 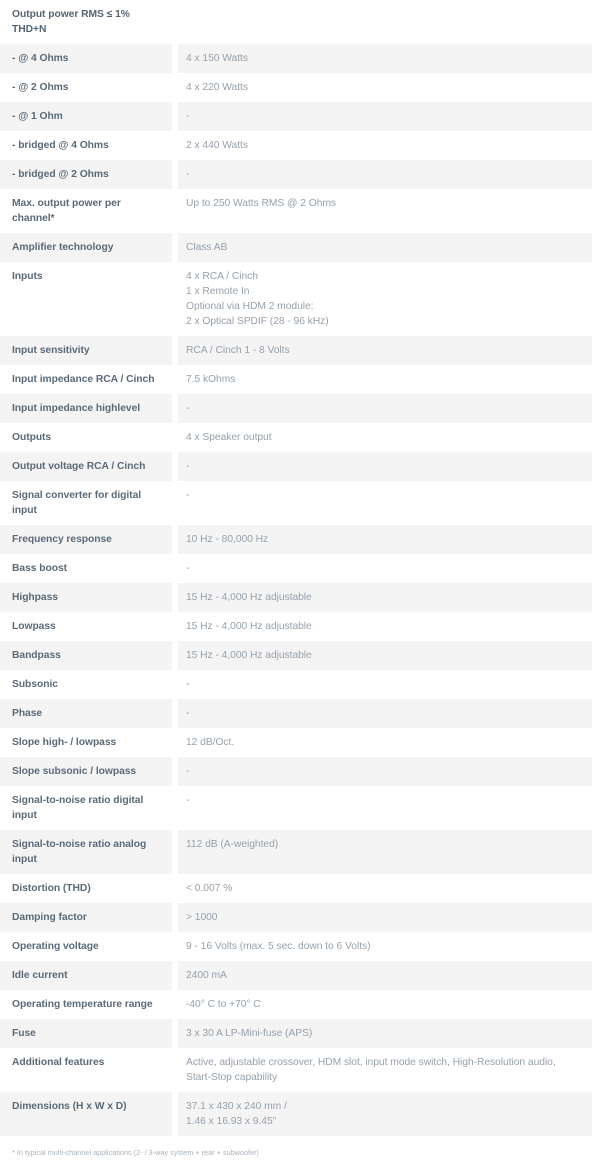 I want to click on spec-value: 4 x 220 Watts, so click(x=385, y=87).